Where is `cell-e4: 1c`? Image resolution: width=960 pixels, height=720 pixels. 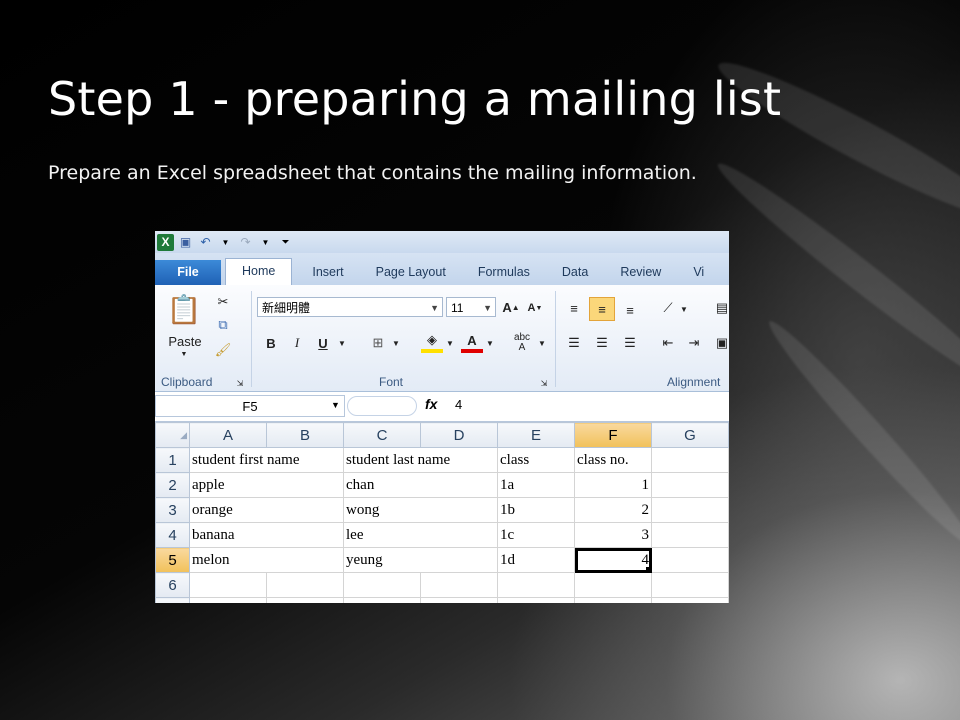 cell-e4: 1c is located at coordinates (536, 535).